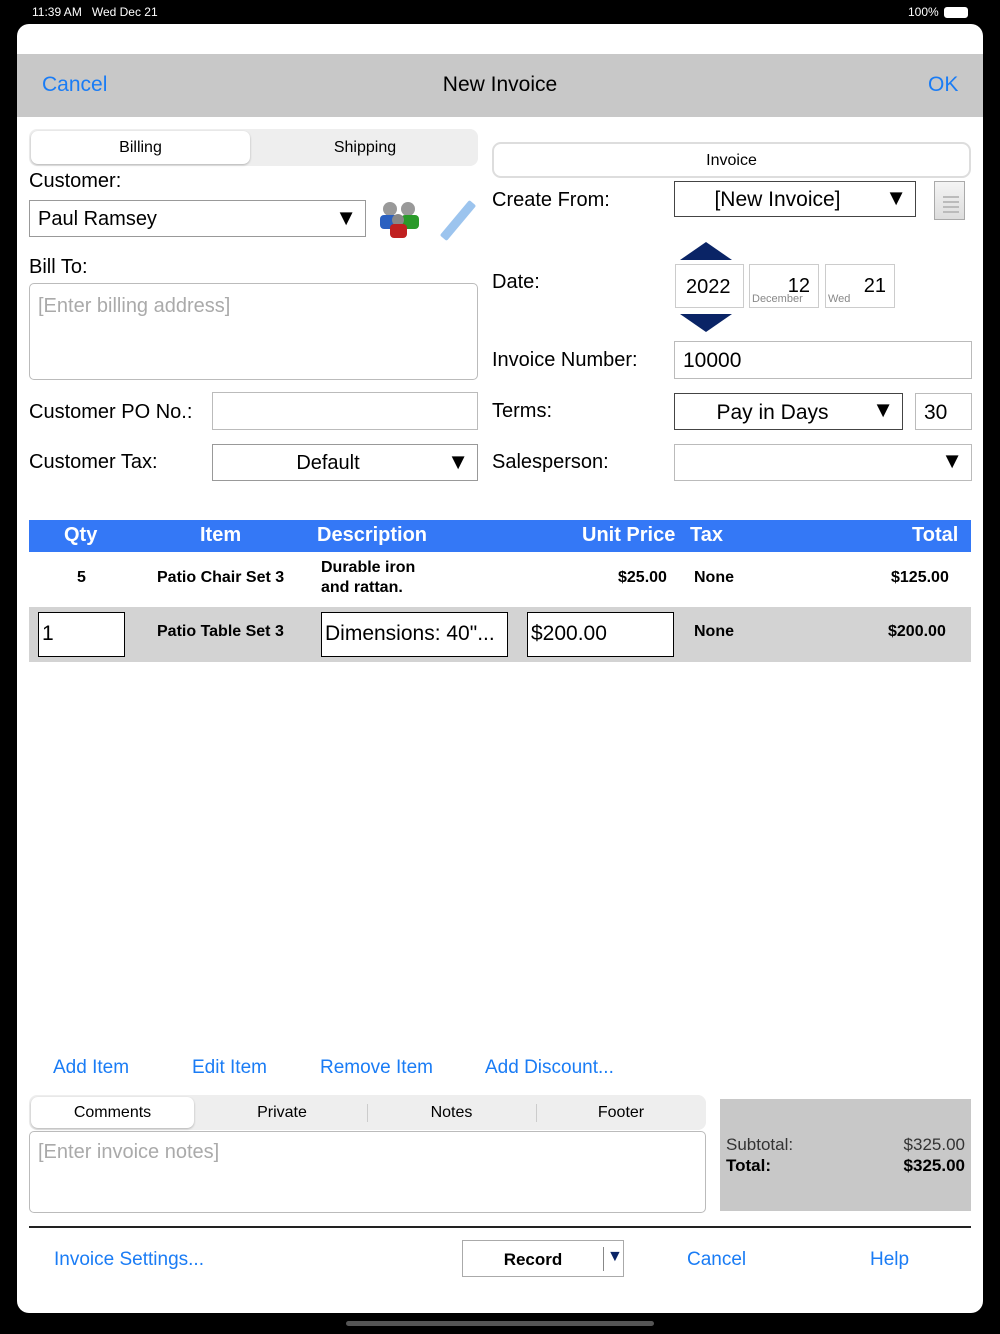  Describe the element at coordinates (58, 267) in the screenshot. I see `bill-to-label: Bill To:` at that location.